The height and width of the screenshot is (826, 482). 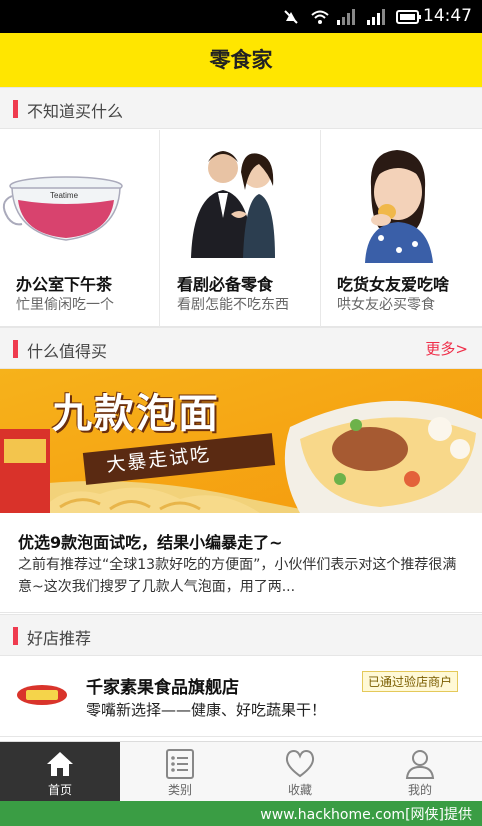 What do you see at coordinates (409, 19) in the screenshot?
I see `battery-icon` at bounding box center [409, 19].